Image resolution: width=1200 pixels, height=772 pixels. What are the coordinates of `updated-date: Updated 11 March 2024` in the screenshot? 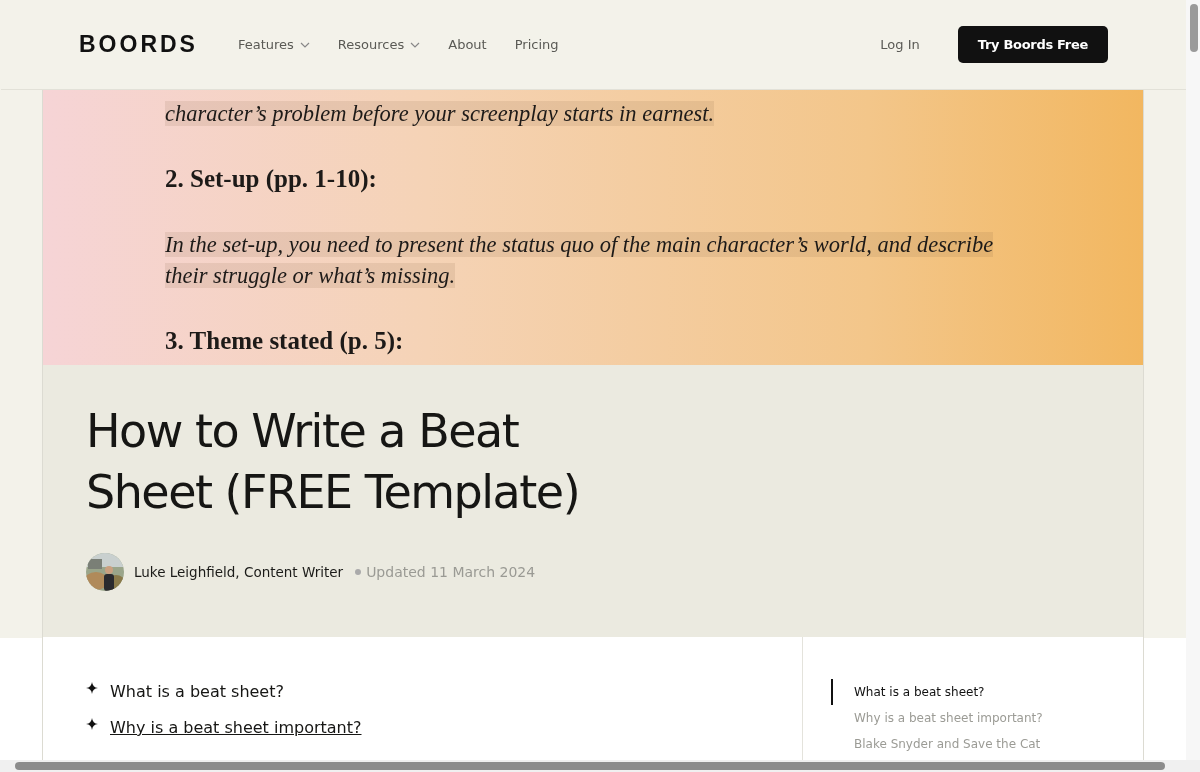 It's located at (451, 572).